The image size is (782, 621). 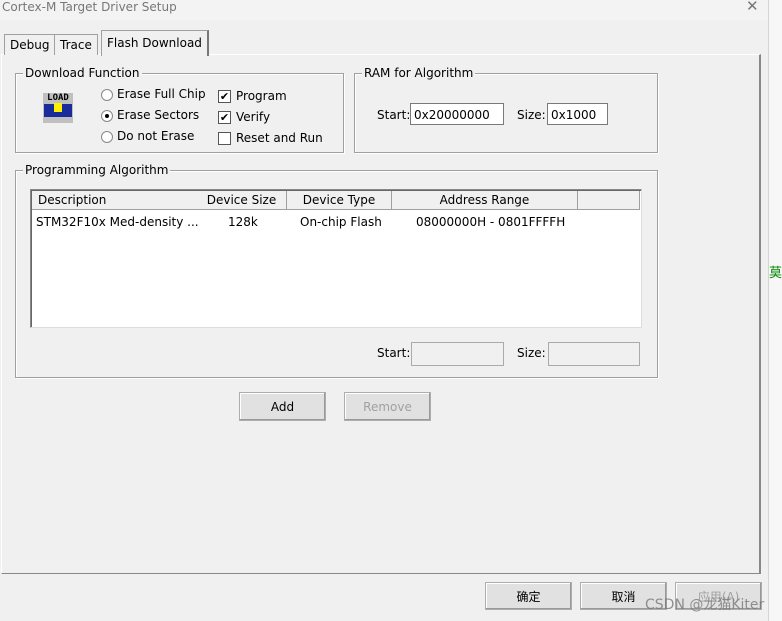 What do you see at coordinates (253, 117) in the screenshot?
I see `checkbox-label: Verify` at bounding box center [253, 117].